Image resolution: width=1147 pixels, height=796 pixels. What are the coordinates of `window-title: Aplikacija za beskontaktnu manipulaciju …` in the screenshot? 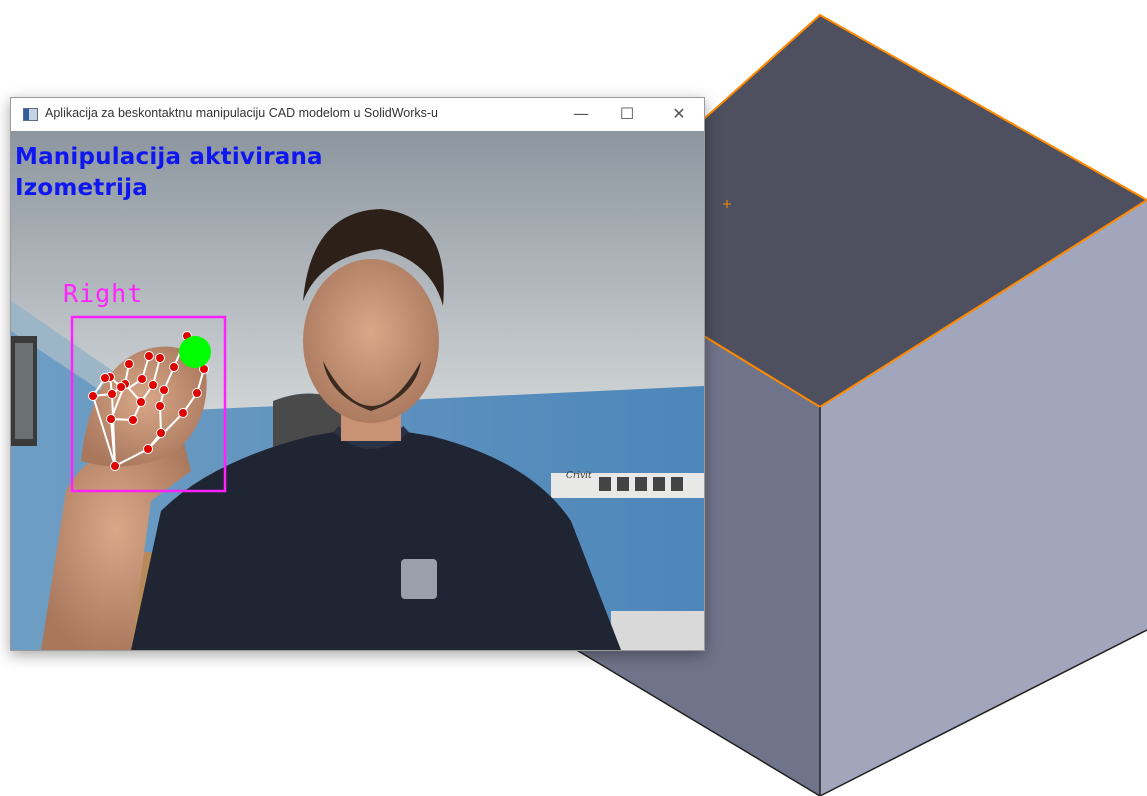 It's located at (242, 113).